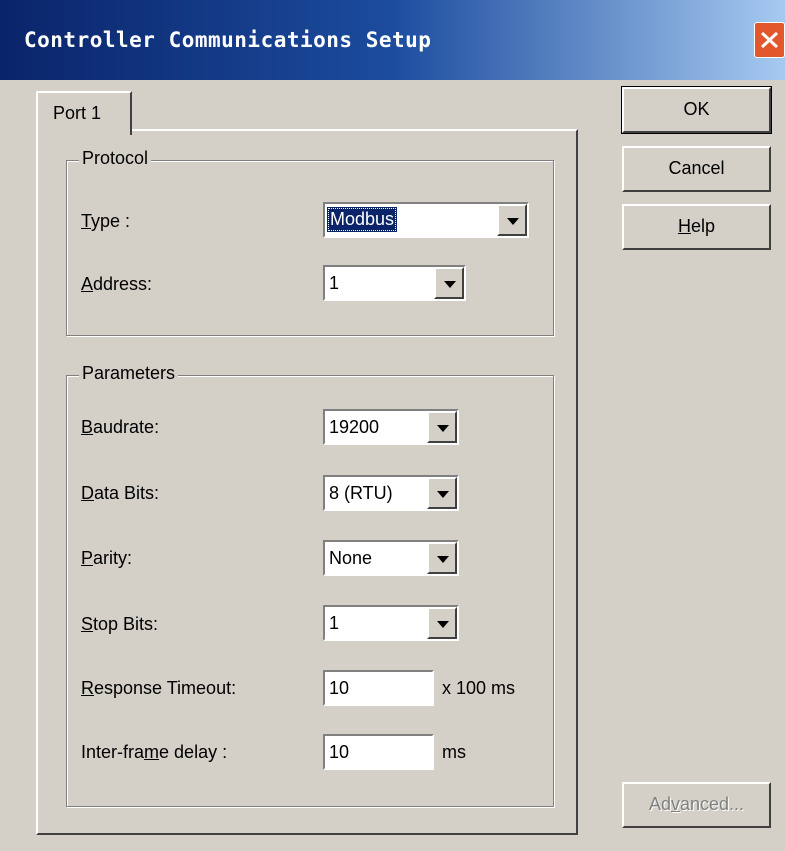 The image size is (785, 851). What do you see at coordinates (154, 752) in the screenshot?
I see `inter-frame-delay-label: Inter-frame delay :` at bounding box center [154, 752].